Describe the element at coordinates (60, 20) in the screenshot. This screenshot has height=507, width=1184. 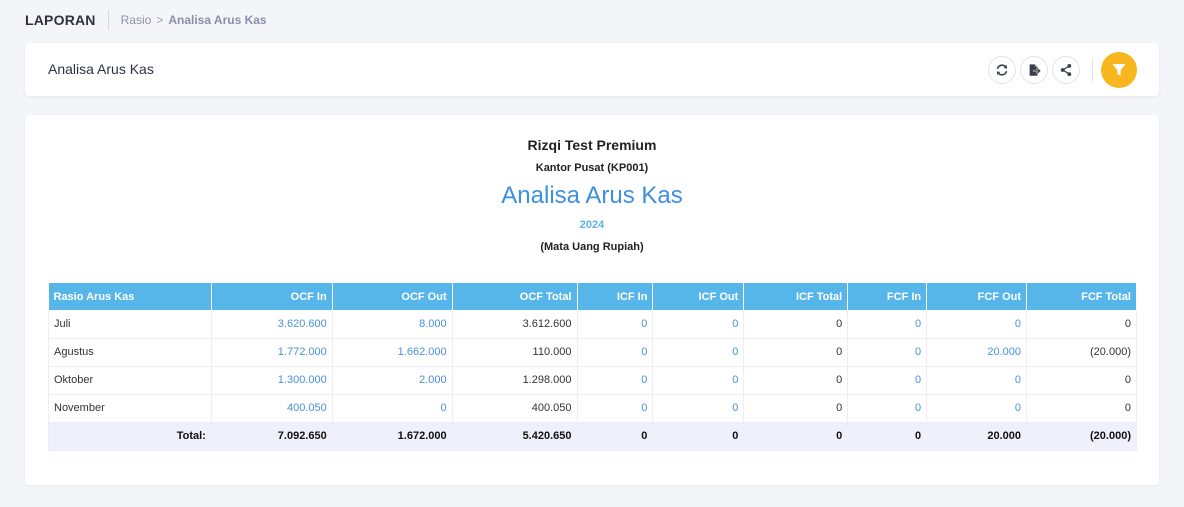
I see `section-title: LAPORAN` at that location.